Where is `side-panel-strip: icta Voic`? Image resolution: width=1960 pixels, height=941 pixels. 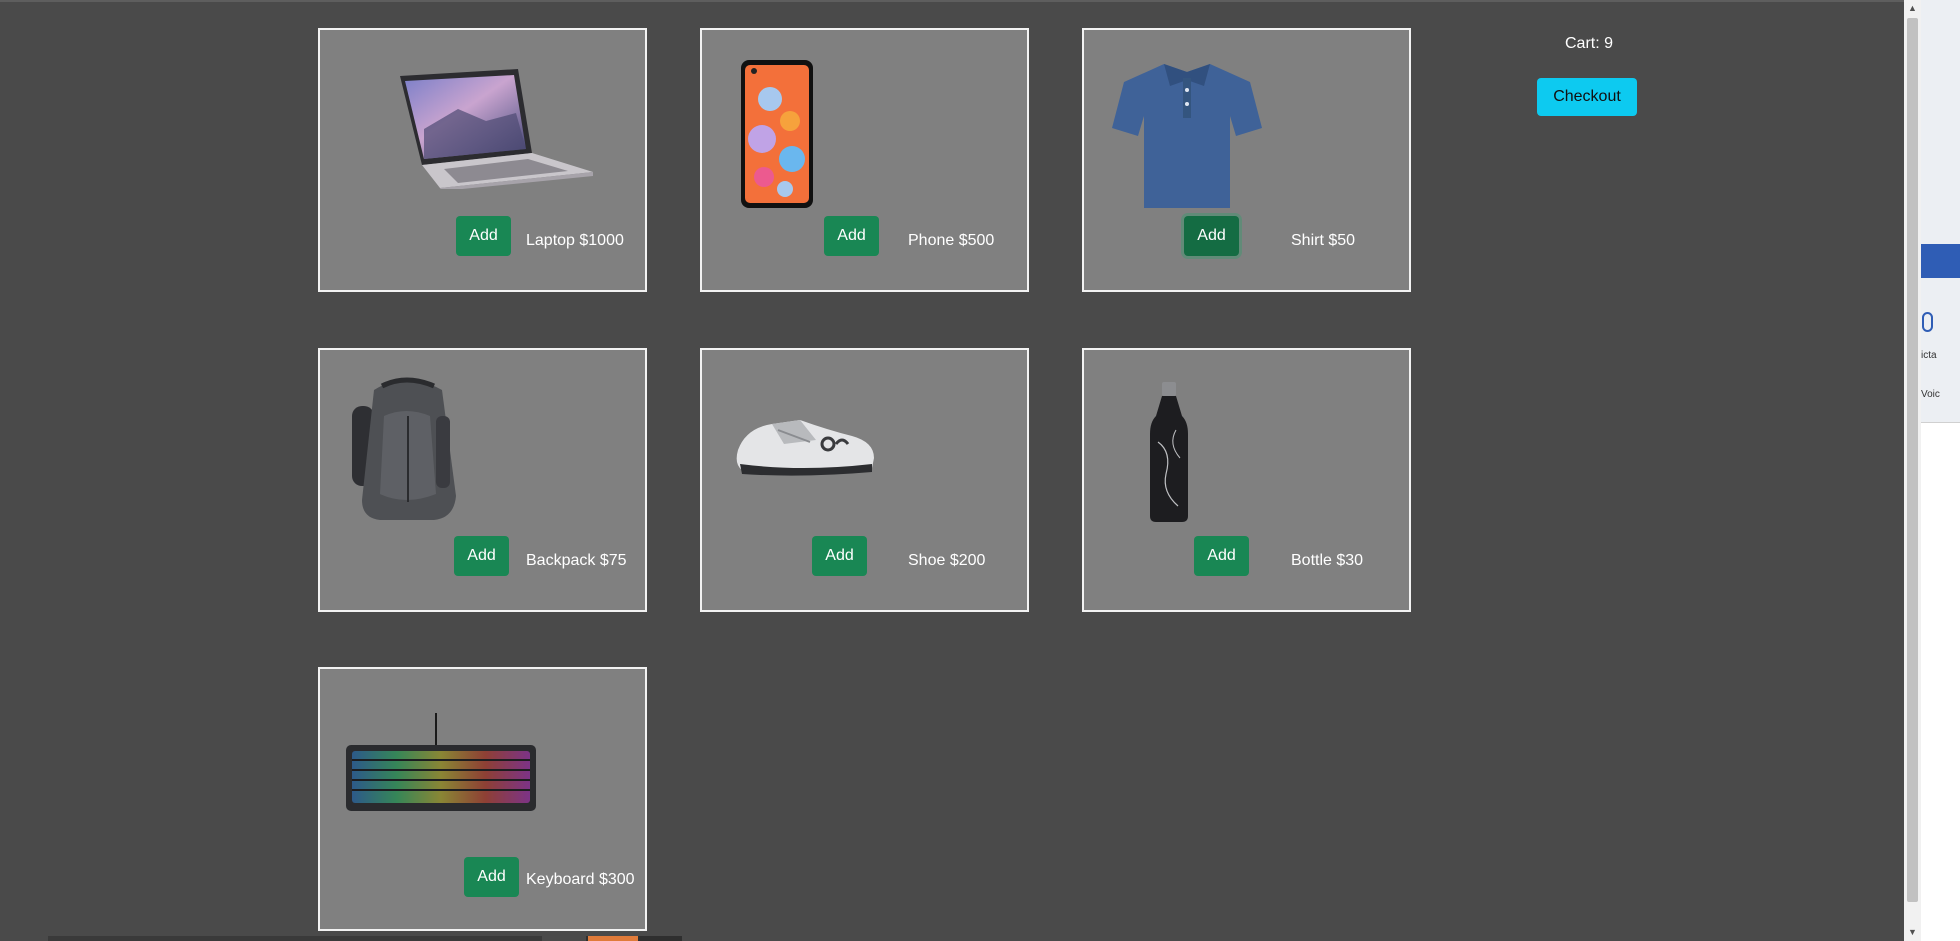 side-panel-strip: icta Voic is located at coordinates (1940, 470).